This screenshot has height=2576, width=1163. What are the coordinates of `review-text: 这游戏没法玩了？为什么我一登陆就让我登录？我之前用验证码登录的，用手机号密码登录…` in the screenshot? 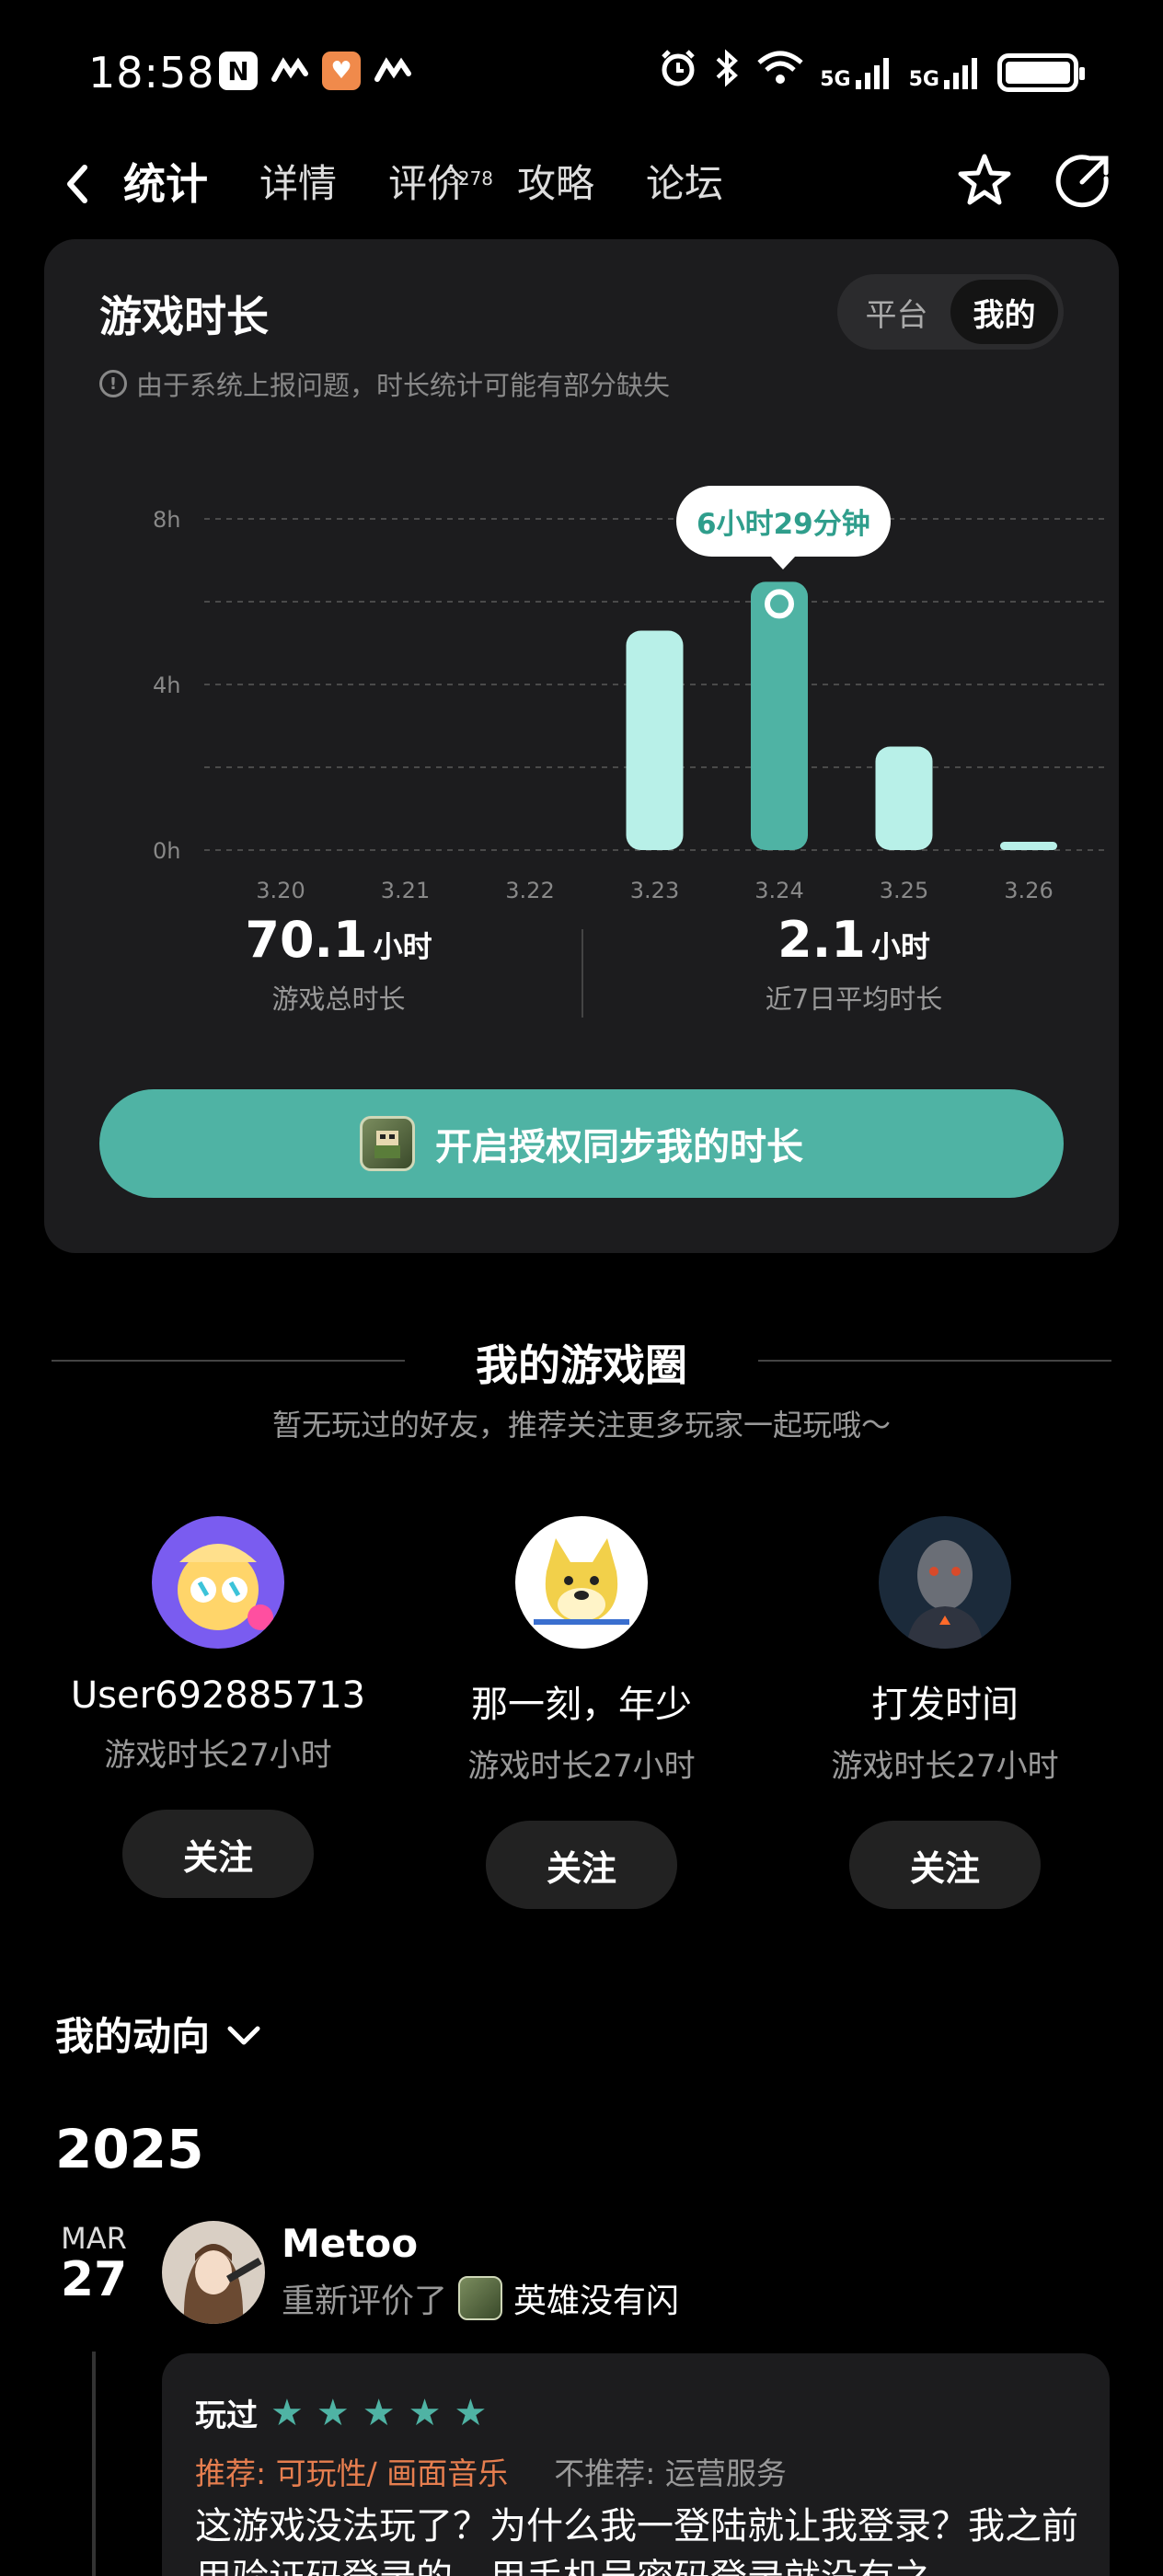 It's located at (637, 2540).